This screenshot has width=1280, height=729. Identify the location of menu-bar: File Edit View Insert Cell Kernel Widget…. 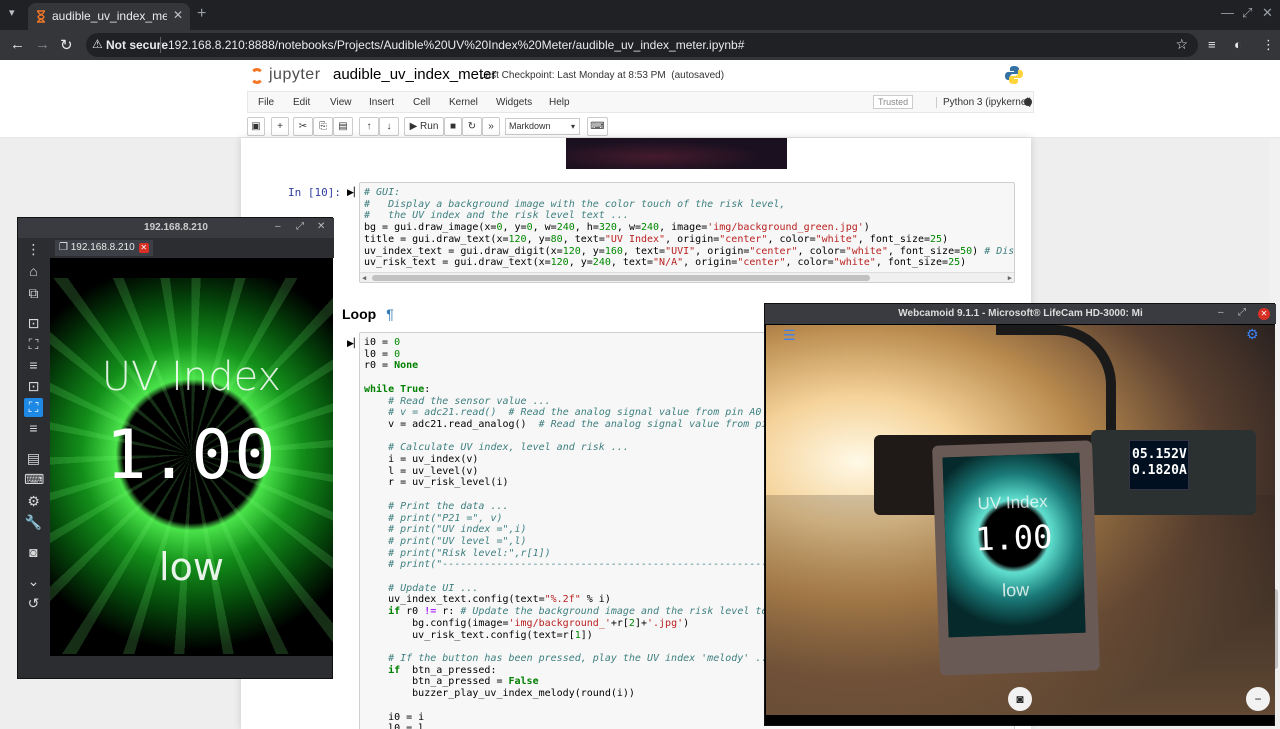
(640, 102).